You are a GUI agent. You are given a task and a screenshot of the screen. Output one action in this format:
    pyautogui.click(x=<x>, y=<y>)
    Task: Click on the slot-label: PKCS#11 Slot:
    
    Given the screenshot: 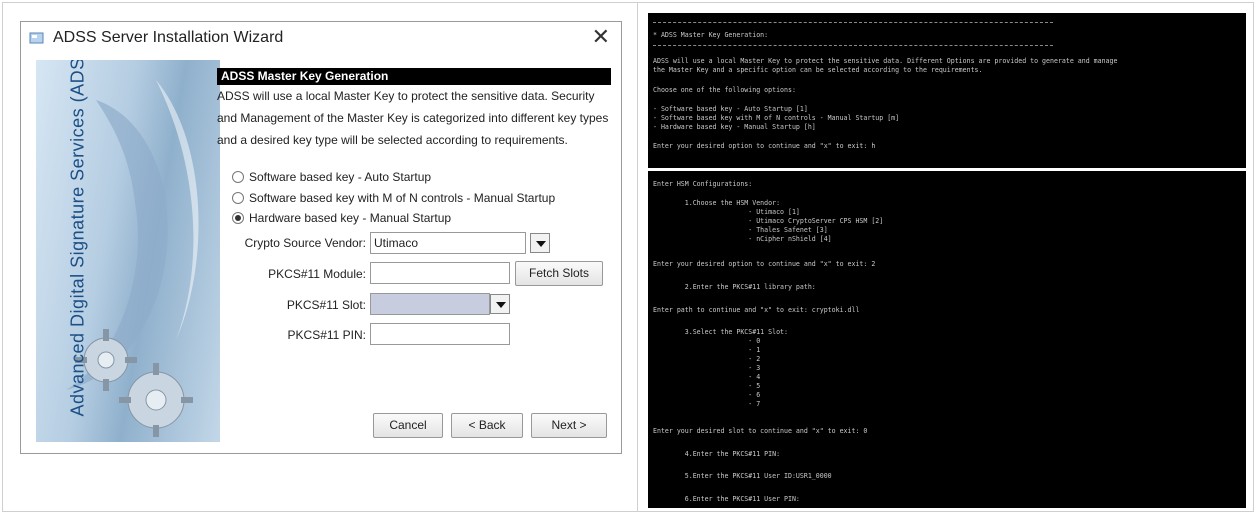 What is the action you would take?
    pyautogui.click(x=326, y=305)
    